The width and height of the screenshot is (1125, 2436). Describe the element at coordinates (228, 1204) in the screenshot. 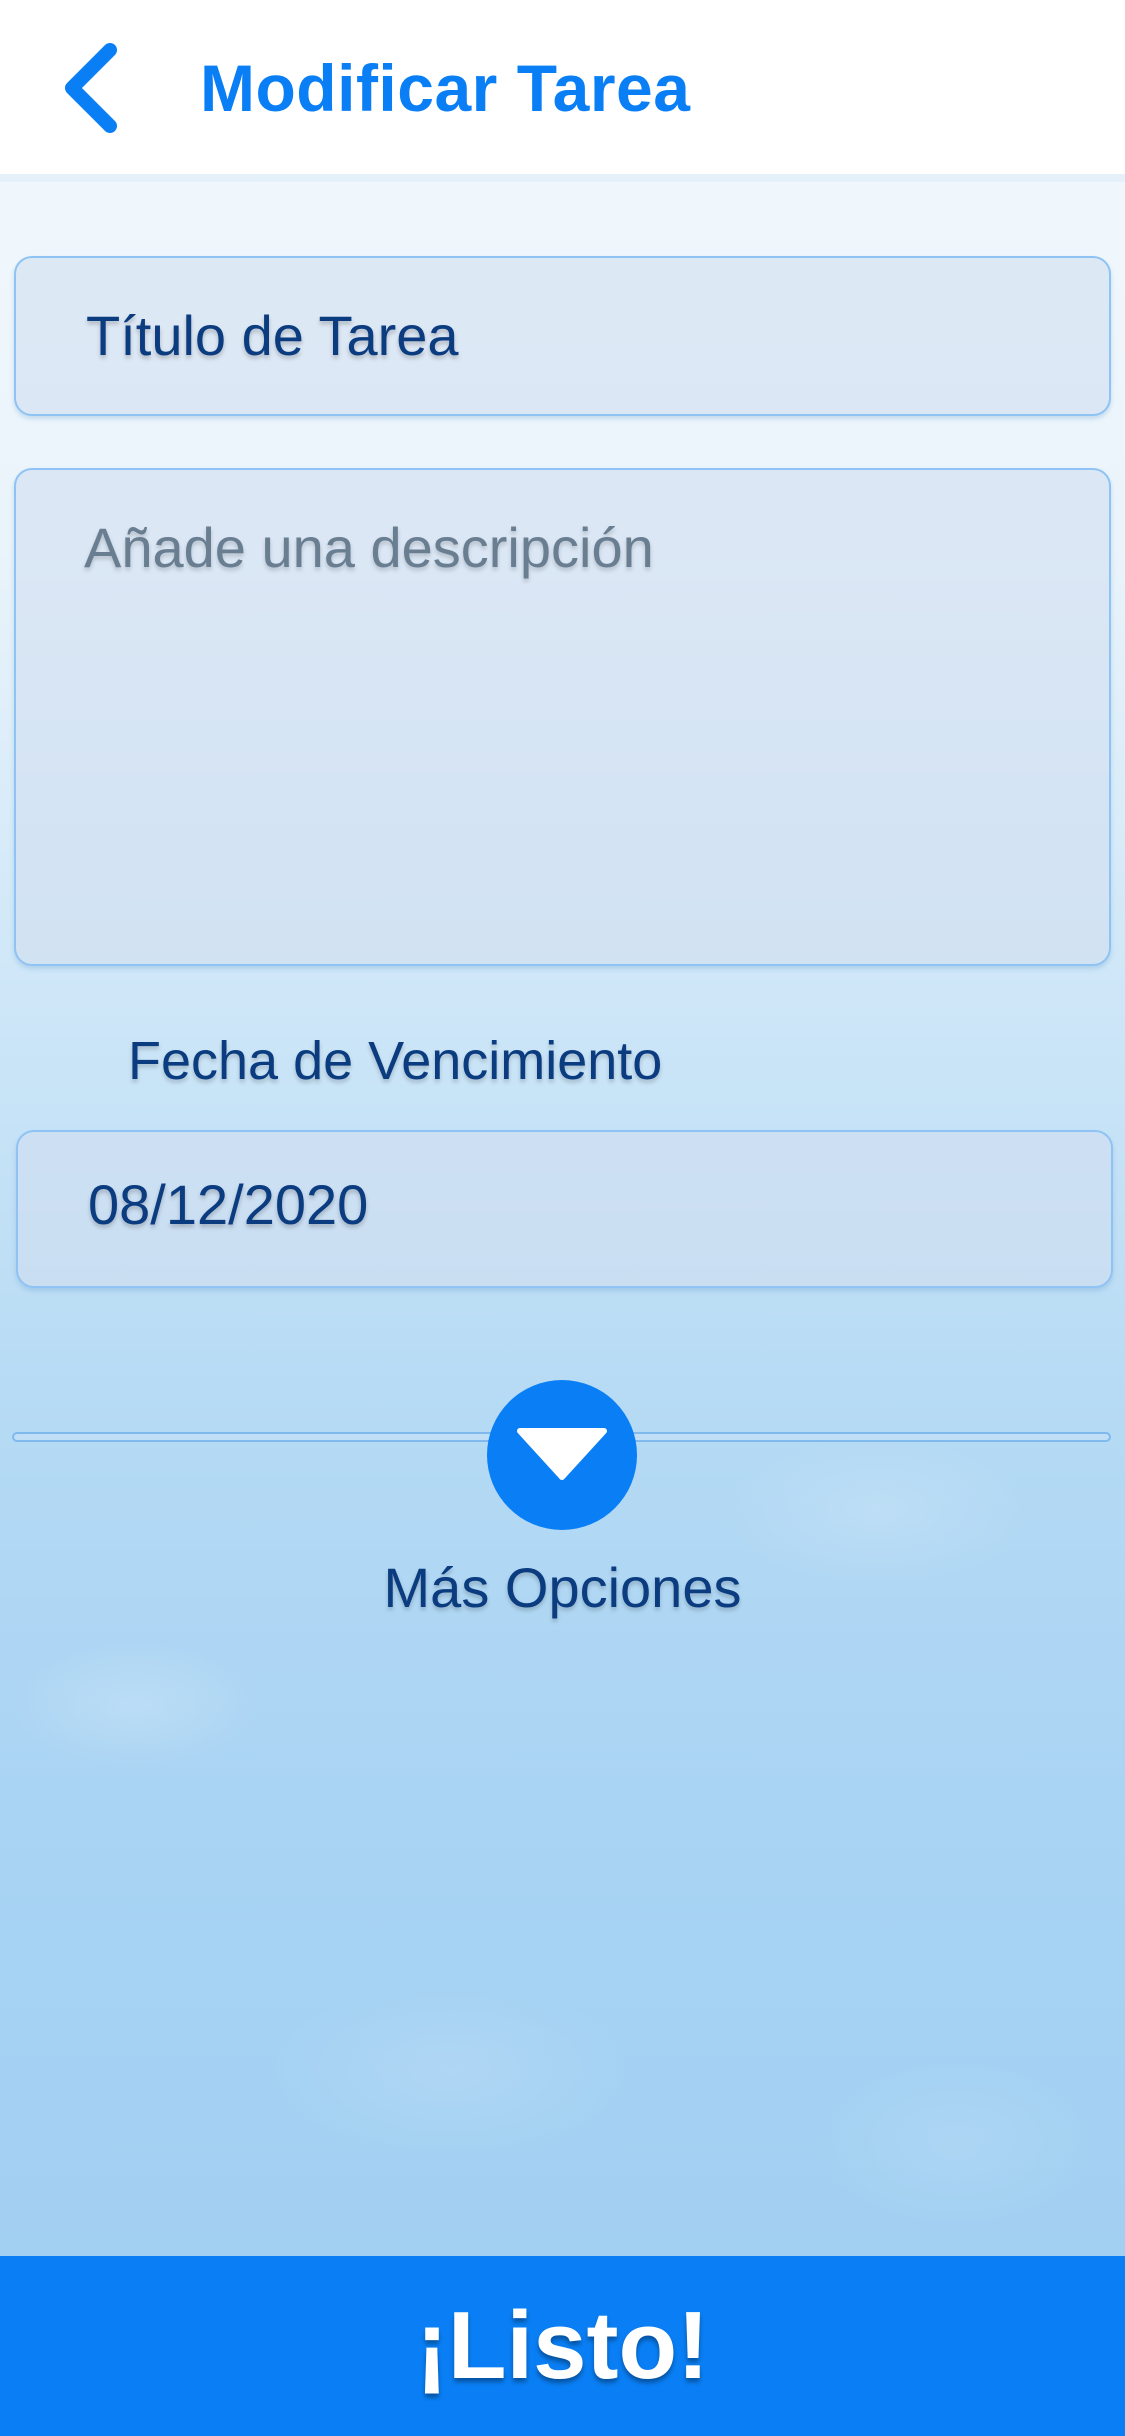

I see `due-date-value: 08/12/2020` at that location.